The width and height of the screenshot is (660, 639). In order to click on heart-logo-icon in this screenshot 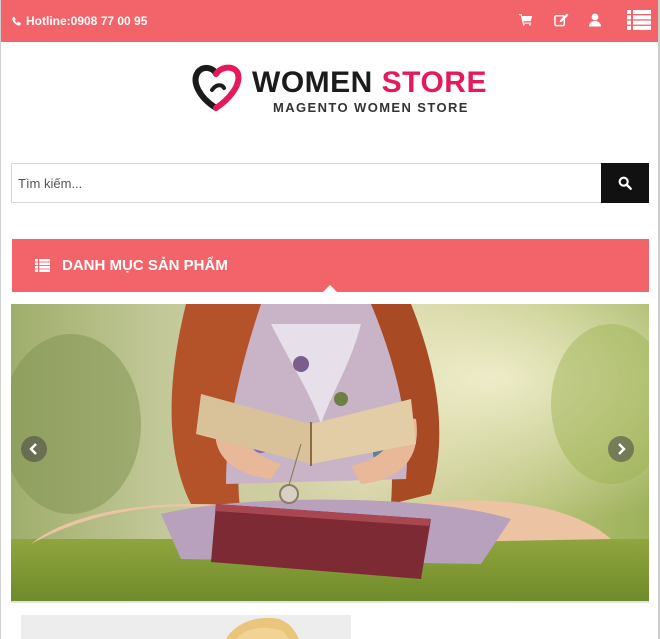, I will do `click(217, 87)`.